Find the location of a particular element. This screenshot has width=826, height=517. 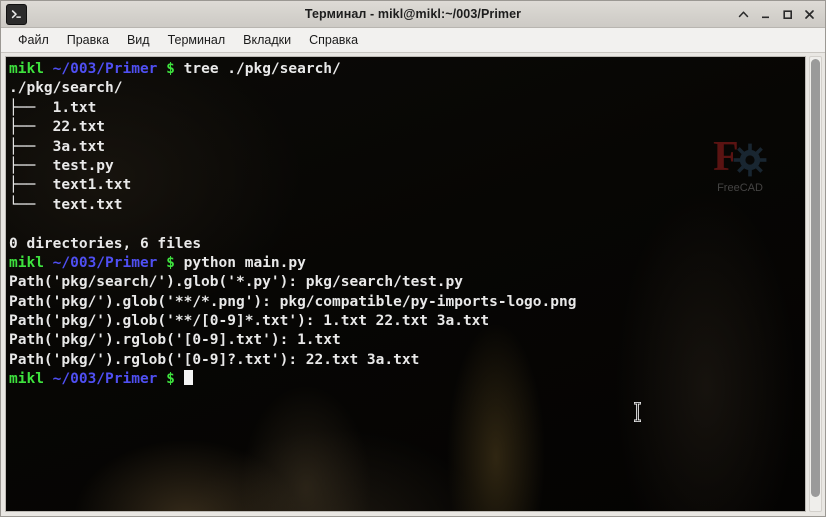

text-ibeam-cursor is located at coordinates (637, 412).